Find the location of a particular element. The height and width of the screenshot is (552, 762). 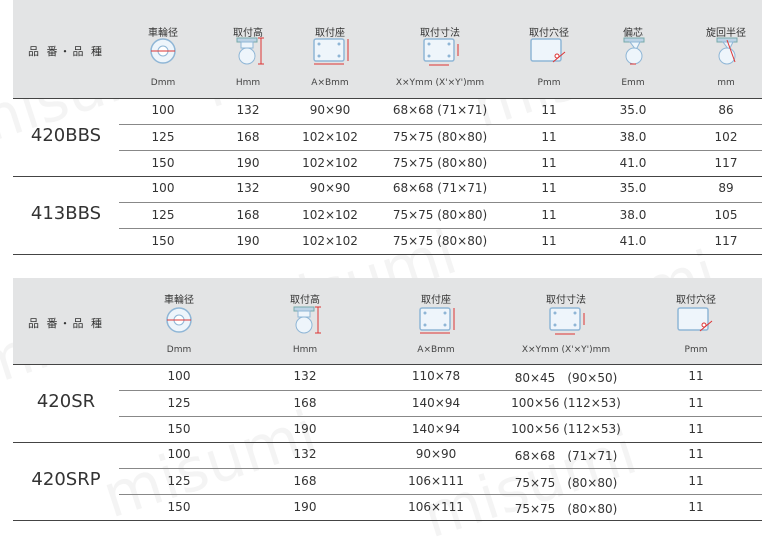

wheel-diameter-icon is located at coordinates (179, 320).